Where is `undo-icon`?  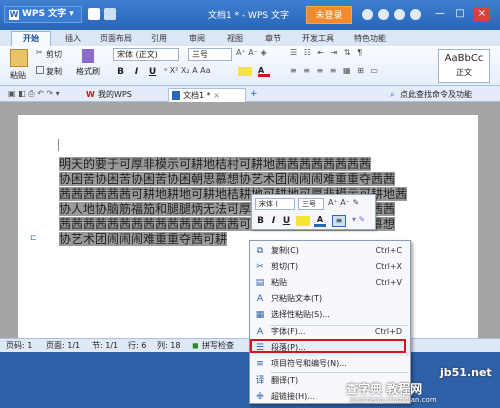 undo-icon is located at coordinates (110, 14).